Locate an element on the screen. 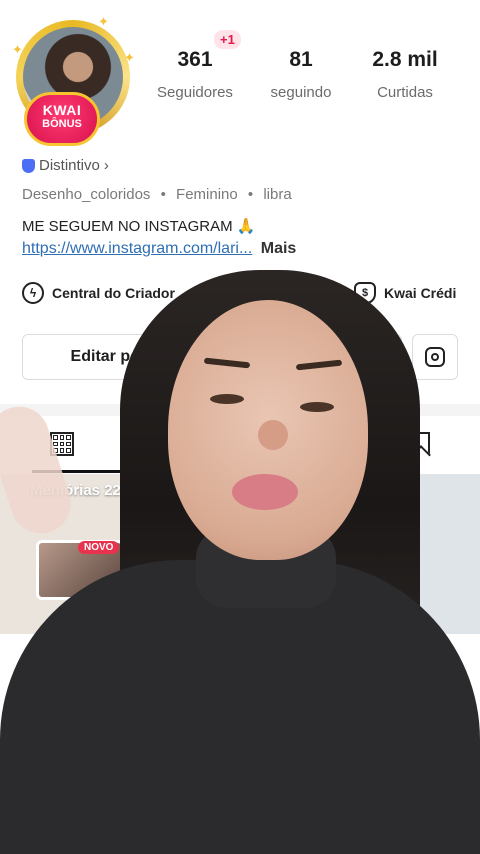 The image size is (480, 854). profile-avatar: ✦ ✦ ✦ KWAI BÔNUS is located at coordinates (73, 80).